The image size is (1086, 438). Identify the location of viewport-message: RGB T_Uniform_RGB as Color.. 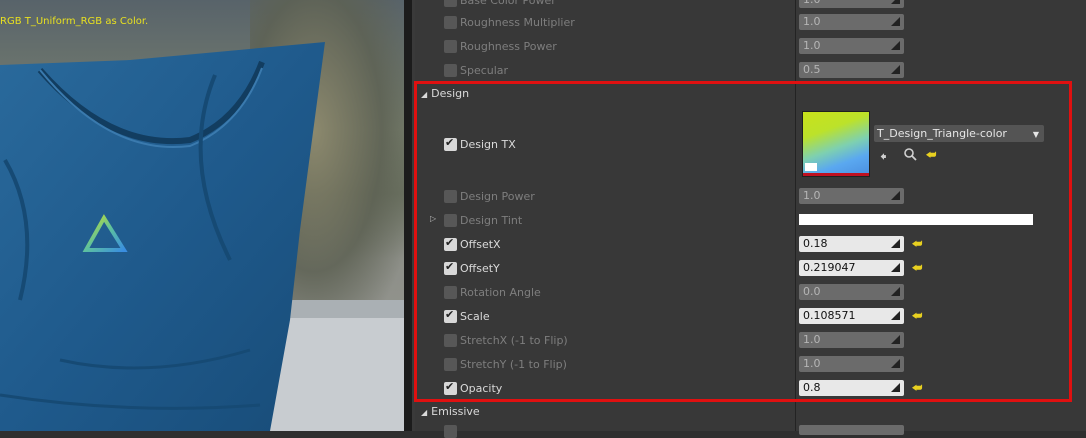
(74, 21).